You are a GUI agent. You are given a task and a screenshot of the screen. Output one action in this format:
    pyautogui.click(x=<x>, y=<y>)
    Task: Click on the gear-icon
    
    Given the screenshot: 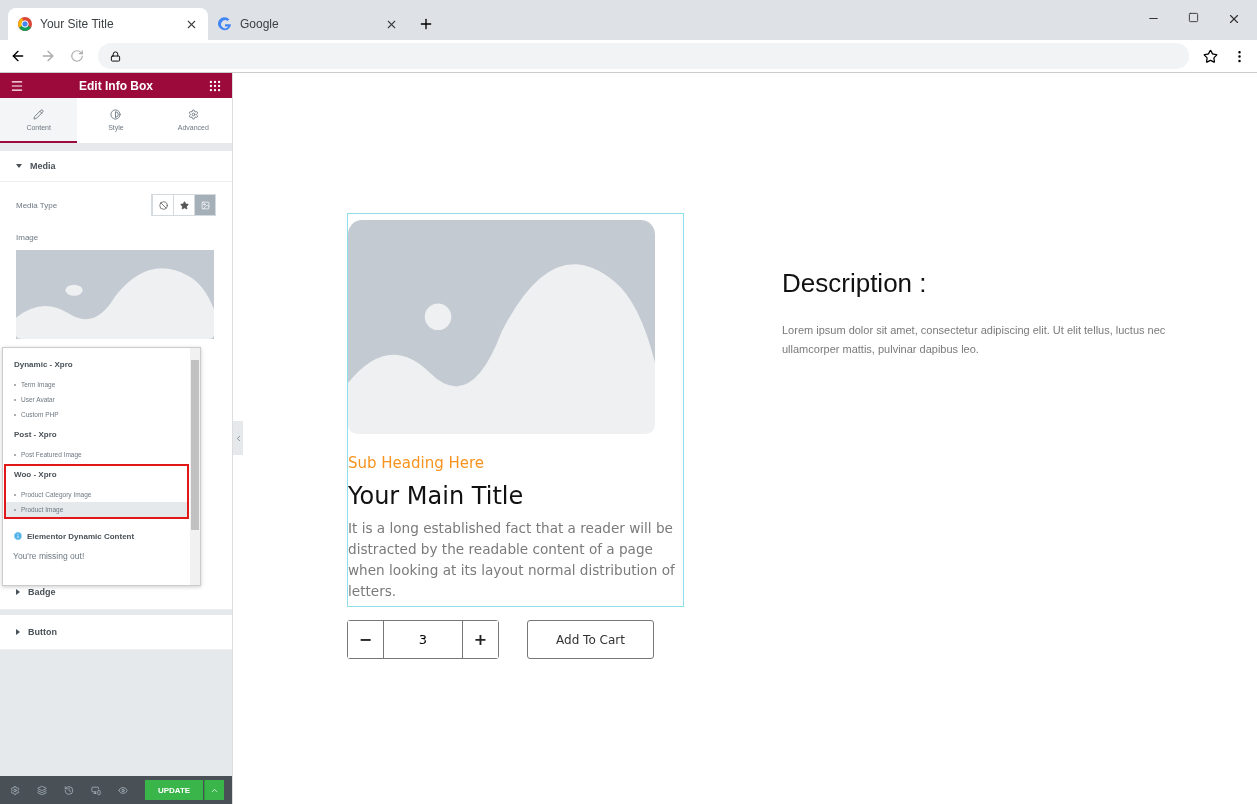 What is the action you would take?
    pyautogui.click(x=193, y=114)
    